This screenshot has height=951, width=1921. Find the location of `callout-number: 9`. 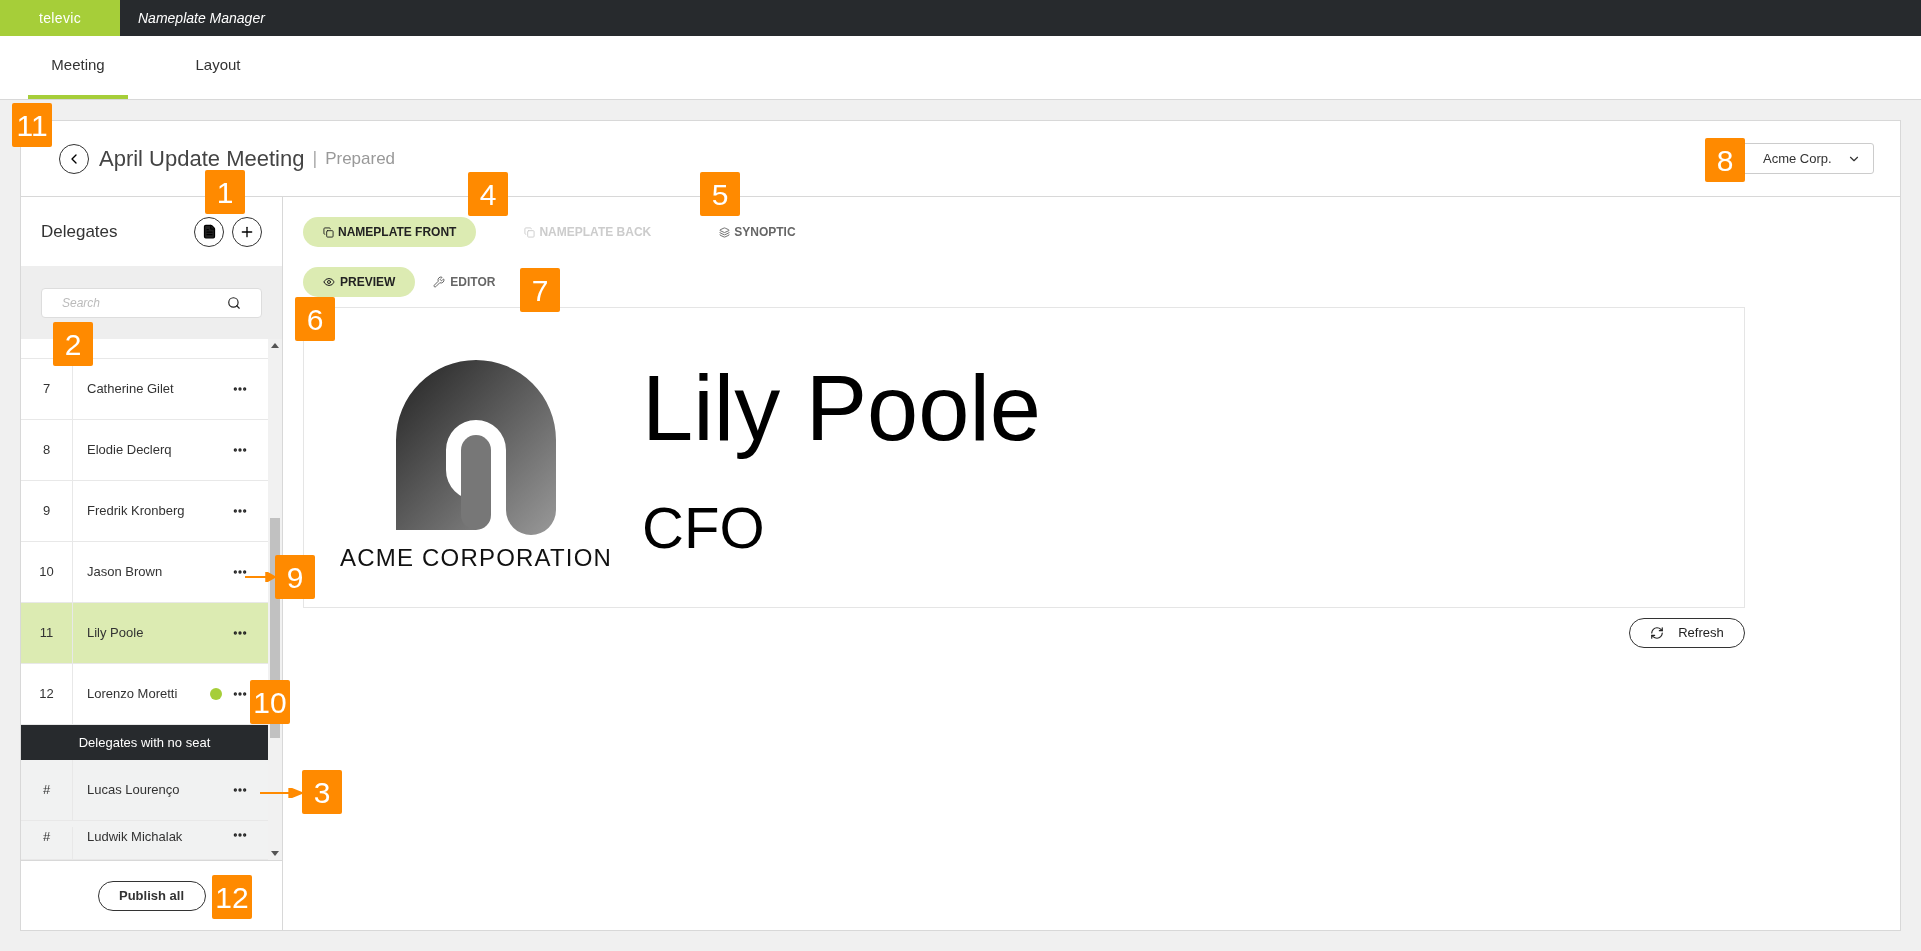

callout-number: 9 is located at coordinates (295, 577).